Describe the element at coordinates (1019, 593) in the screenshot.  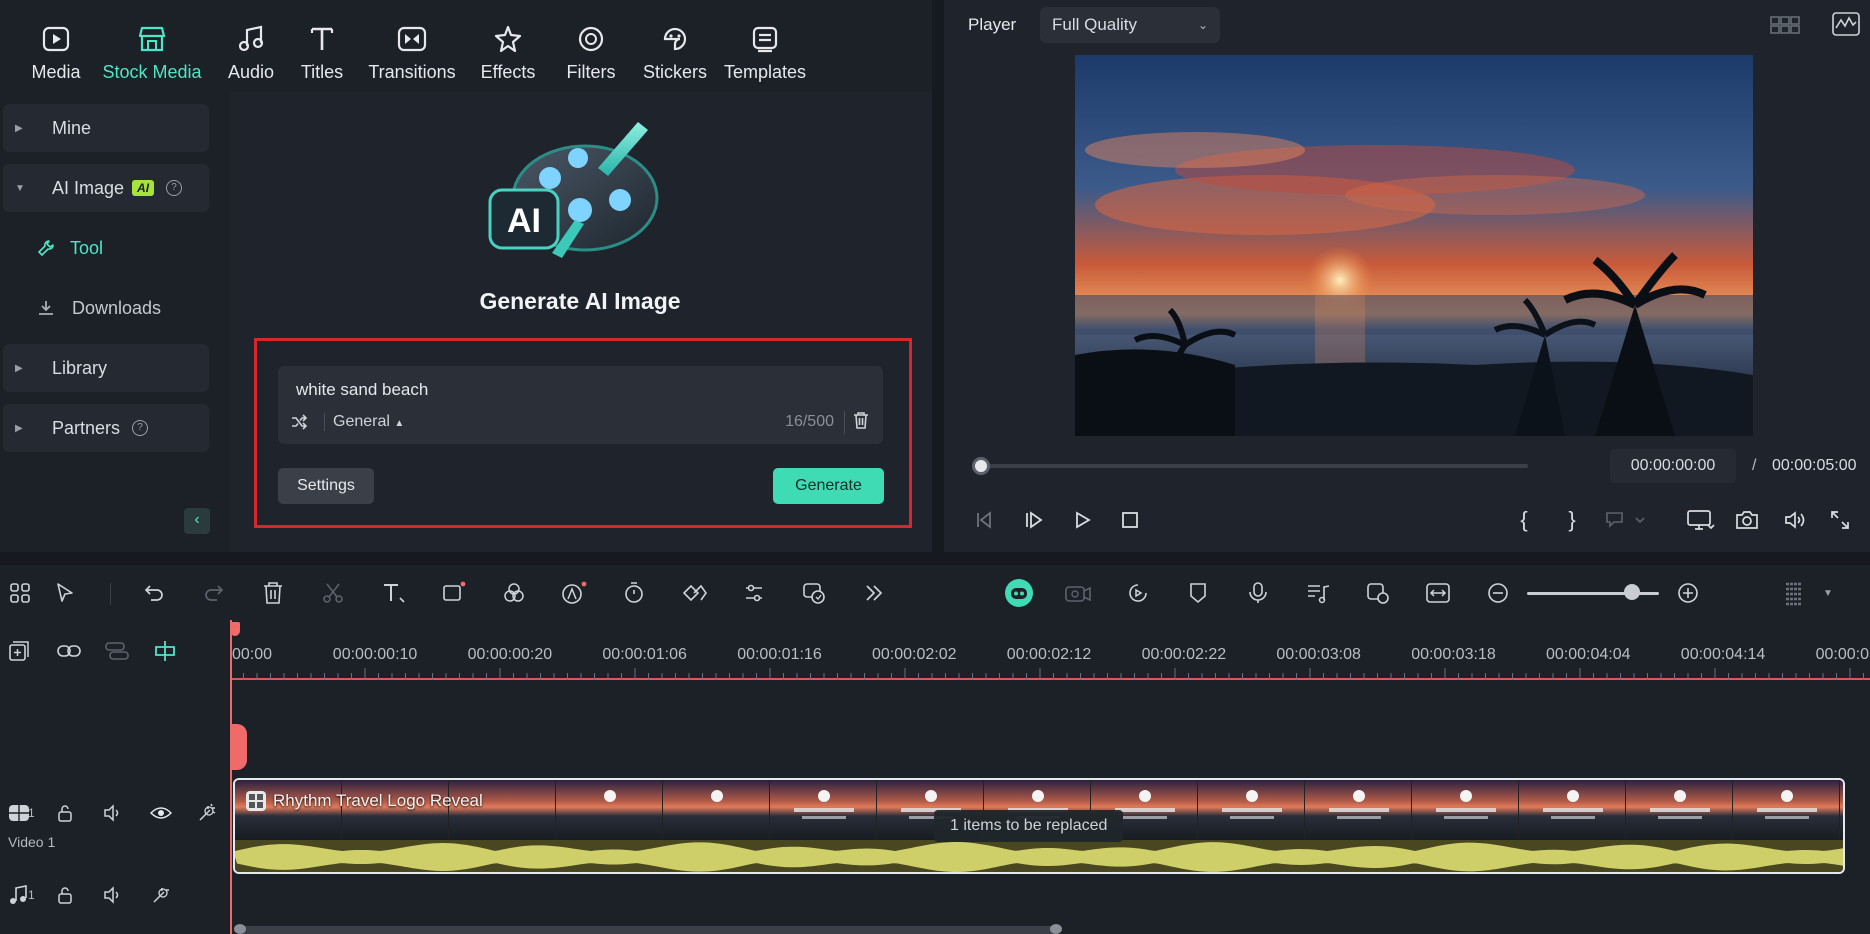
I see `ai-copilot-button` at that location.